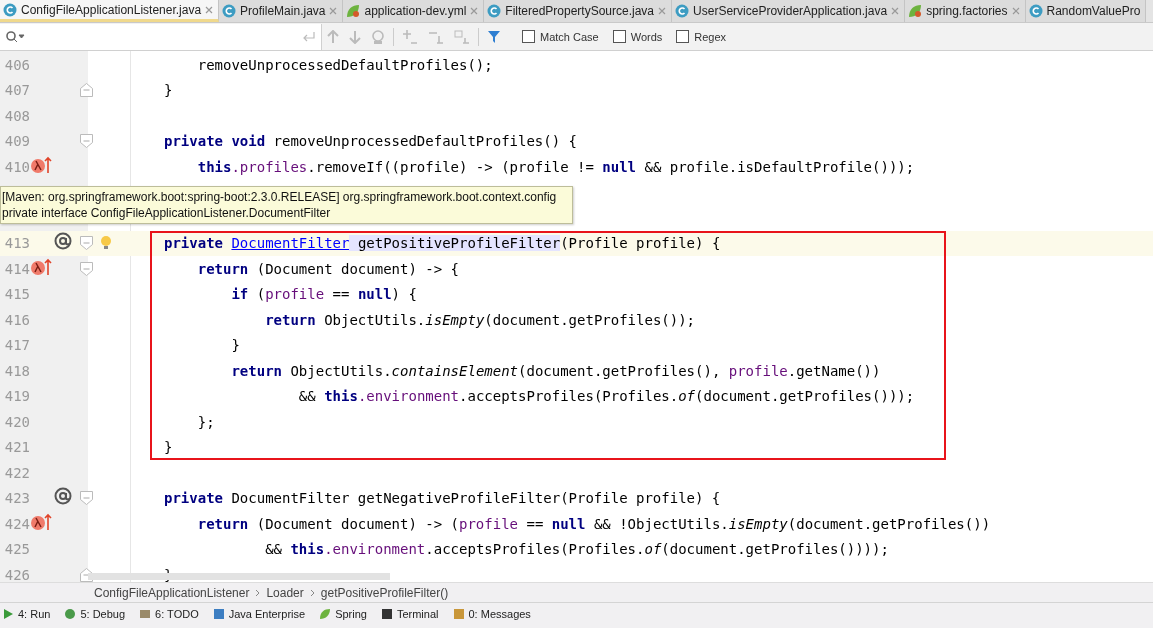 The height and width of the screenshot is (628, 1153). What do you see at coordinates (491, 614) in the screenshot?
I see `tool-window-button: 0: Messages` at bounding box center [491, 614].